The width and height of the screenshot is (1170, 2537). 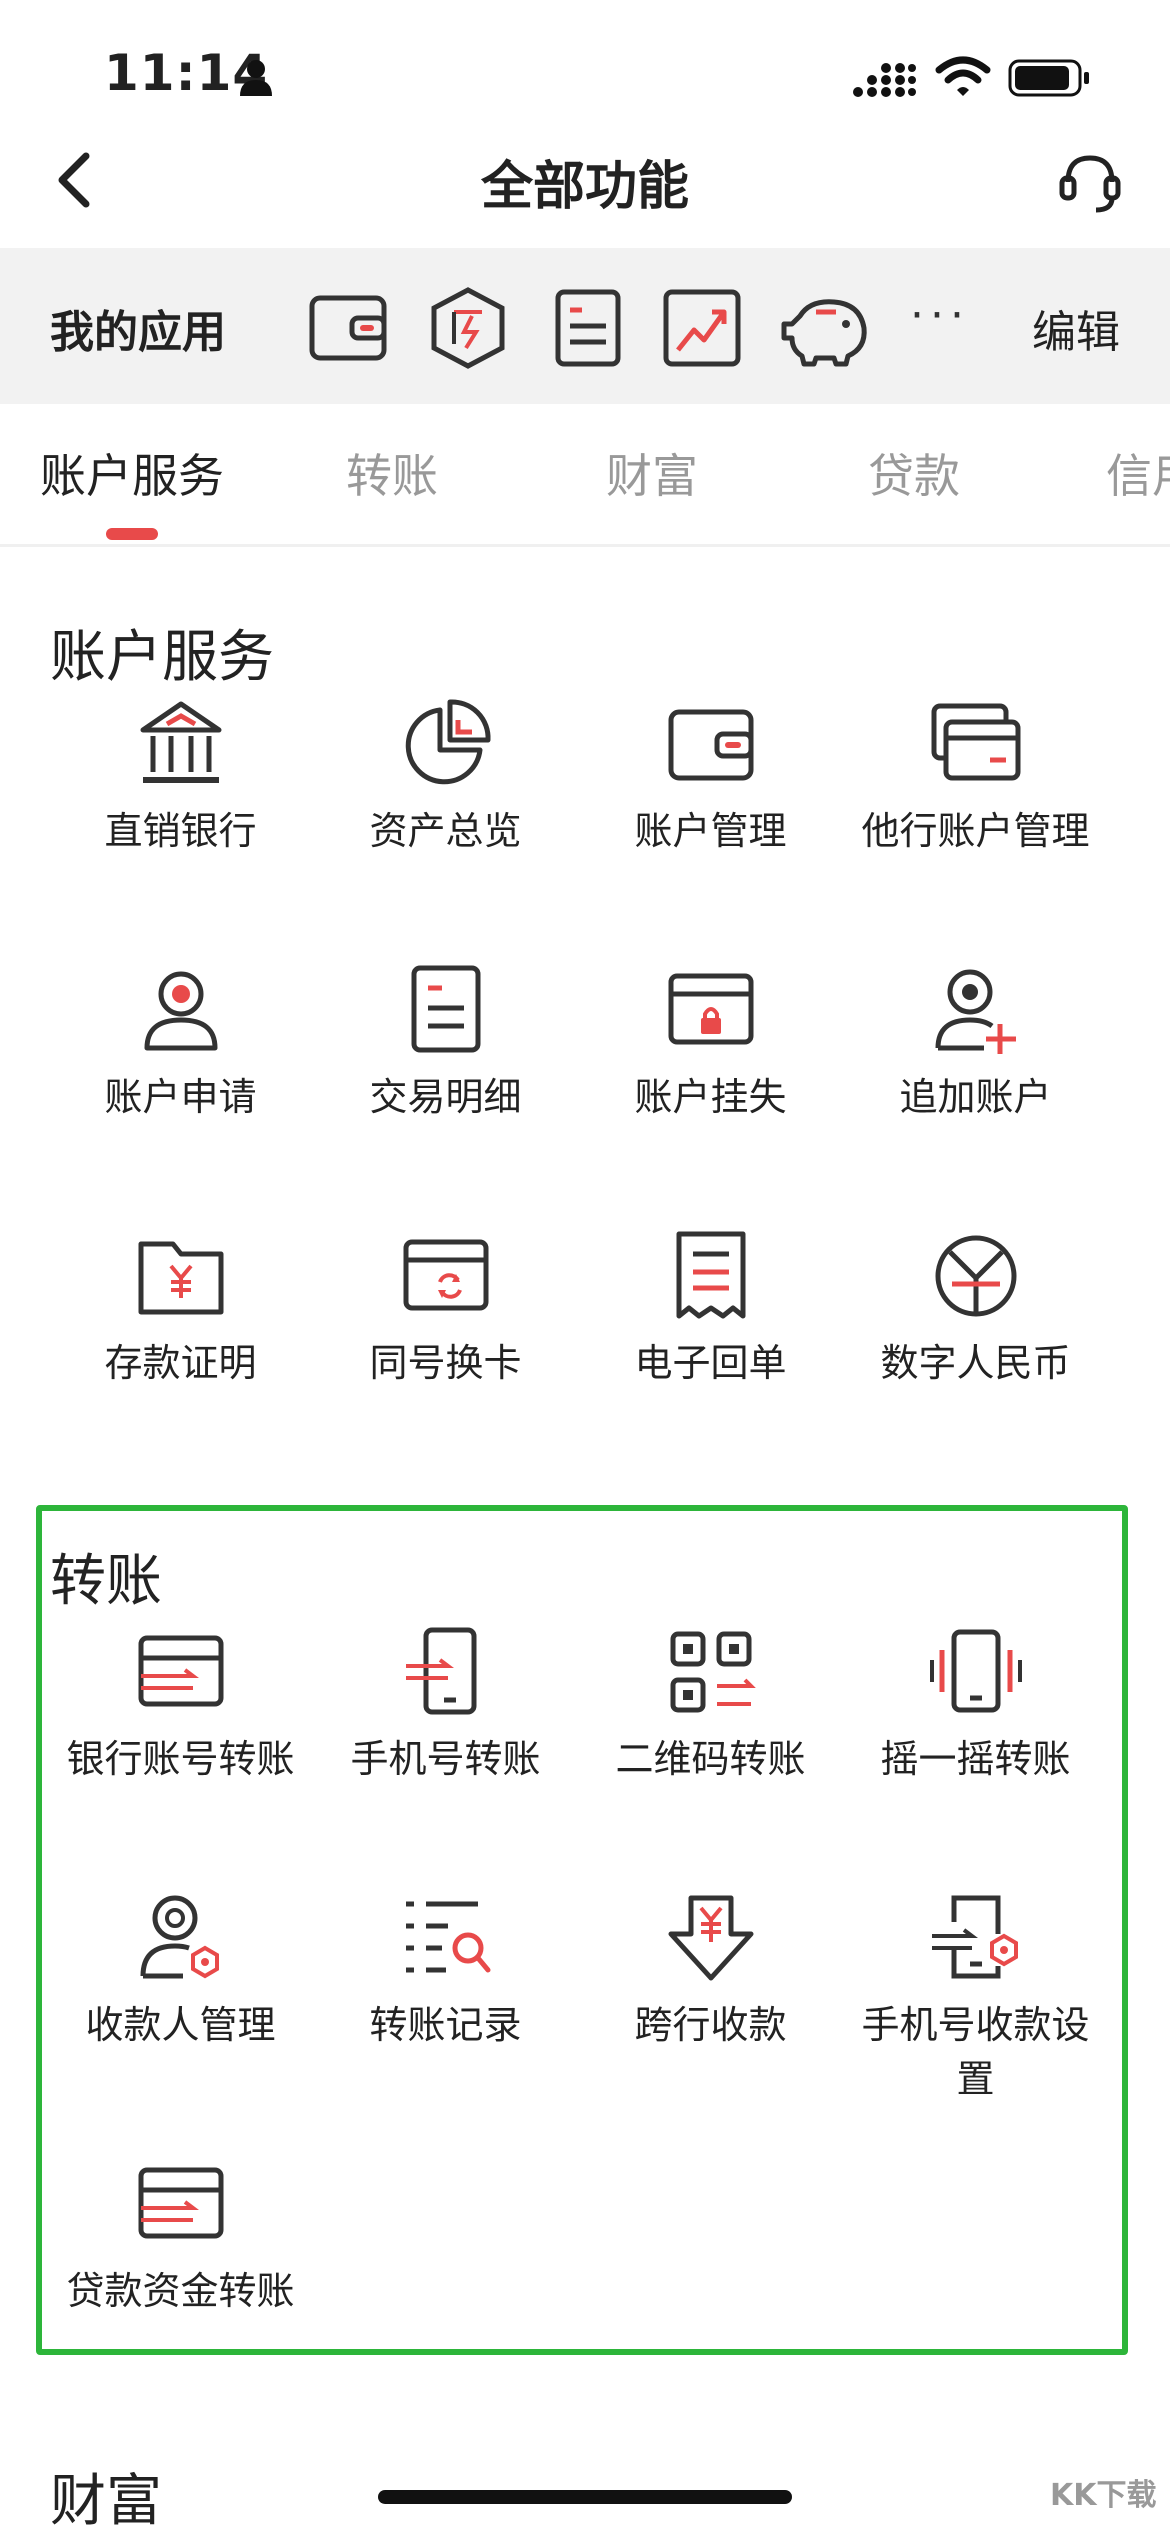 I want to click on battery-icon, so click(x=1048, y=78).